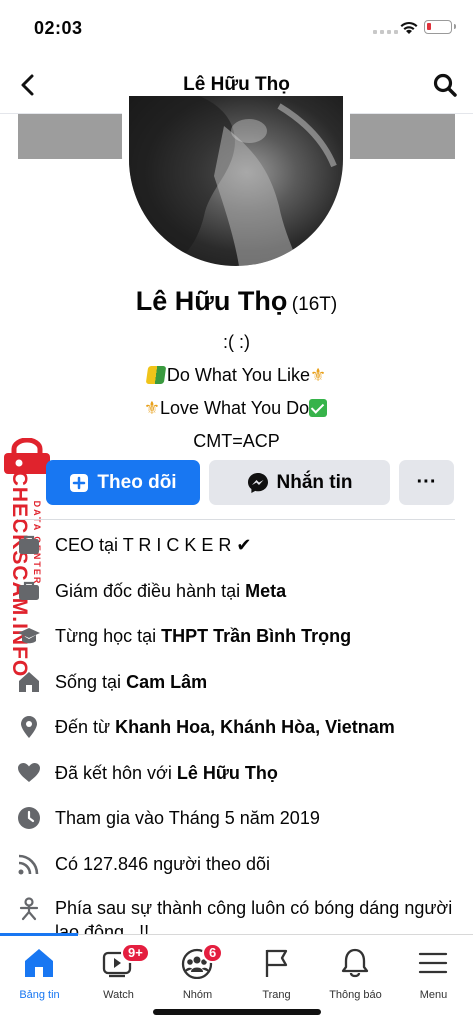 The image size is (473, 1024). I want to click on clock-icon, so click(29, 818).